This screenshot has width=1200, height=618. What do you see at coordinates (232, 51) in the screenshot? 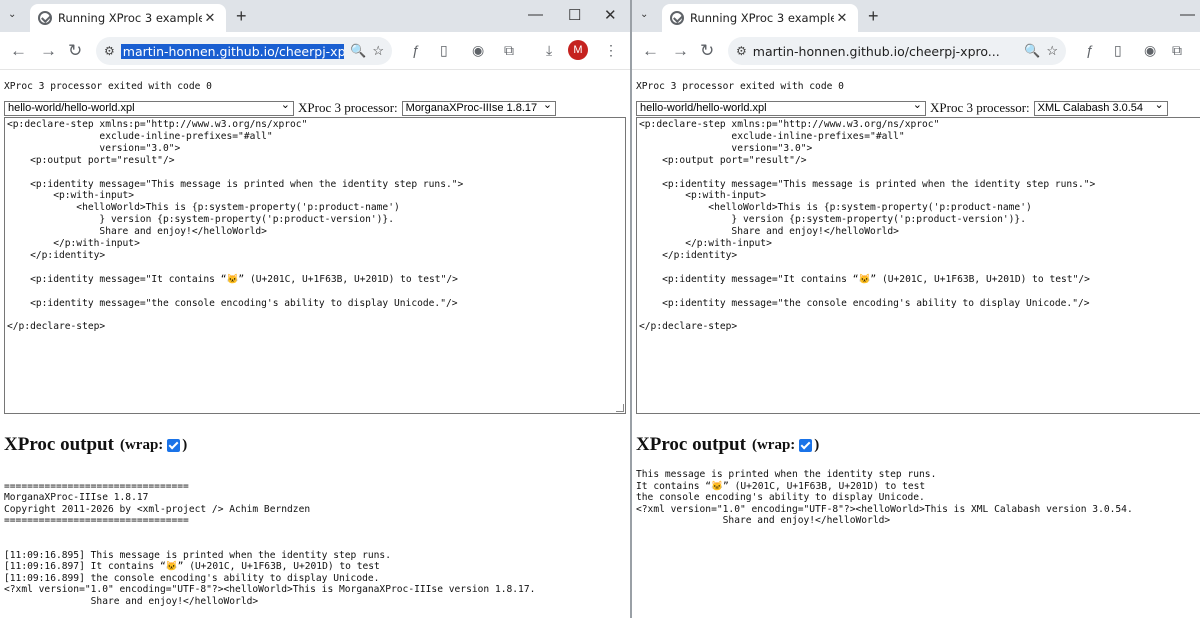
I see `url-text: martin-honnen.github.io/cheerpj-xproc3` at bounding box center [232, 51].